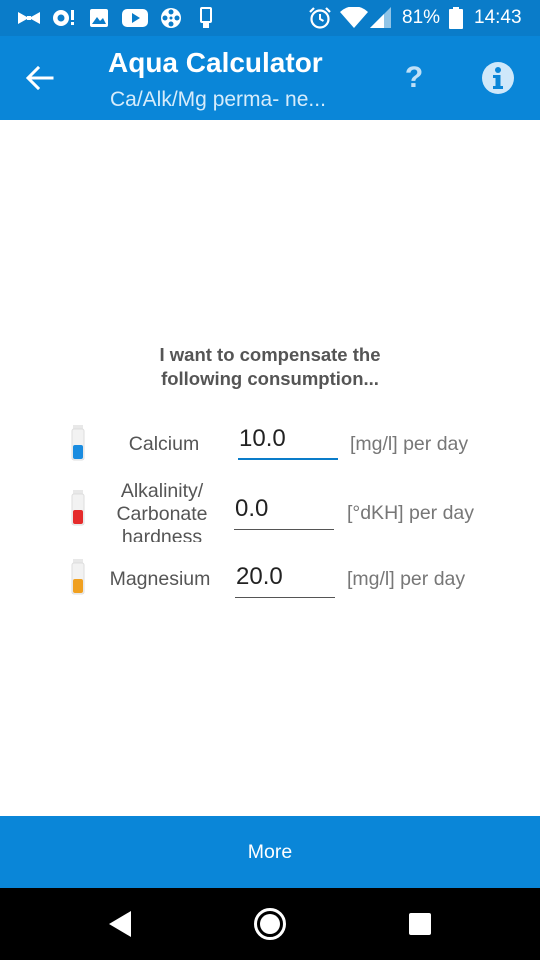 The image size is (540, 960). What do you see at coordinates (164, 444) in the screenshot?
I see `calcium-label: Calcium` at bounding box center [164, 444].